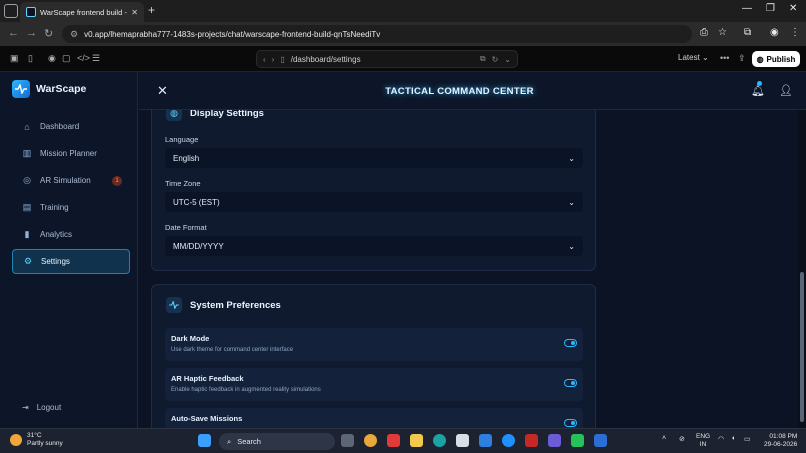 This screenshot has width=806, height=453. Describe the element at coordinates (28, 261) in the screenshot. I see `gear-icon: ⚙` at that location.